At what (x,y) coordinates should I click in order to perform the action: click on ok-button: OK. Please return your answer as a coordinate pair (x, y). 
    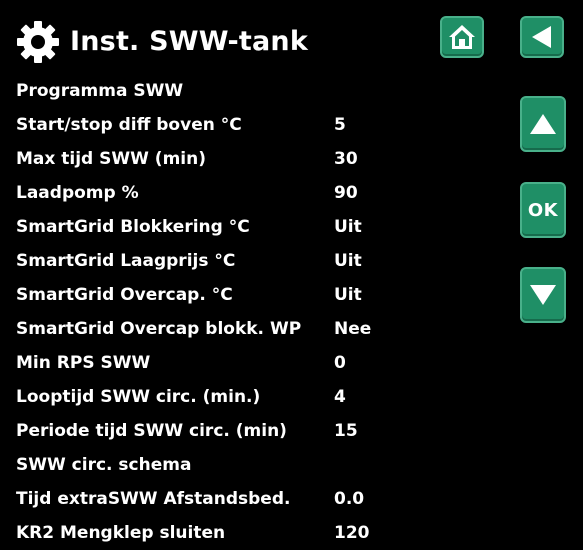
    Looking at the image, I should click on (543, 210).